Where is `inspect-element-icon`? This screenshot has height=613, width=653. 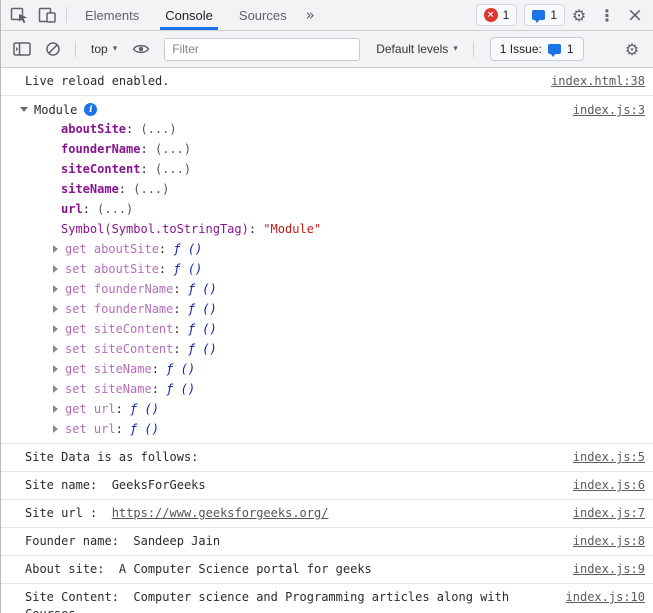 inspect-element-icon is located at coordinates (19, 15).